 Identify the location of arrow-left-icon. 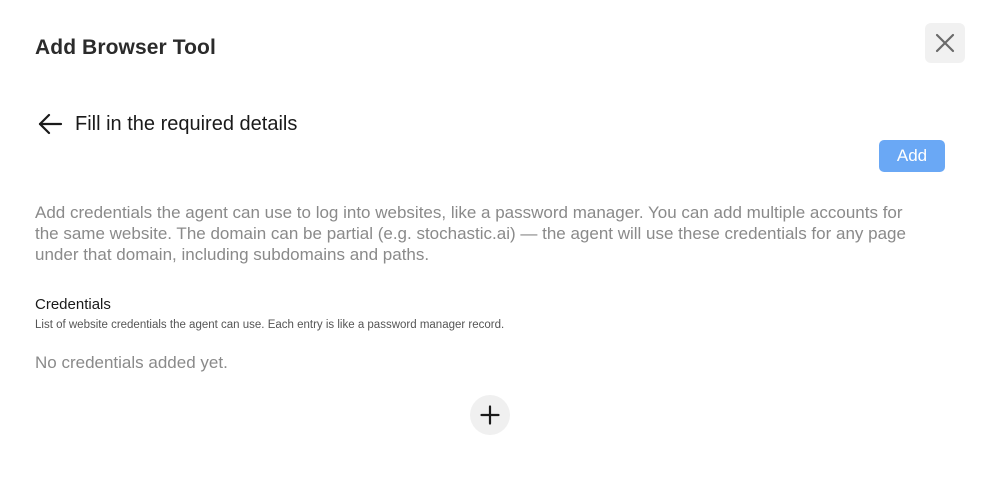
(50, 124).